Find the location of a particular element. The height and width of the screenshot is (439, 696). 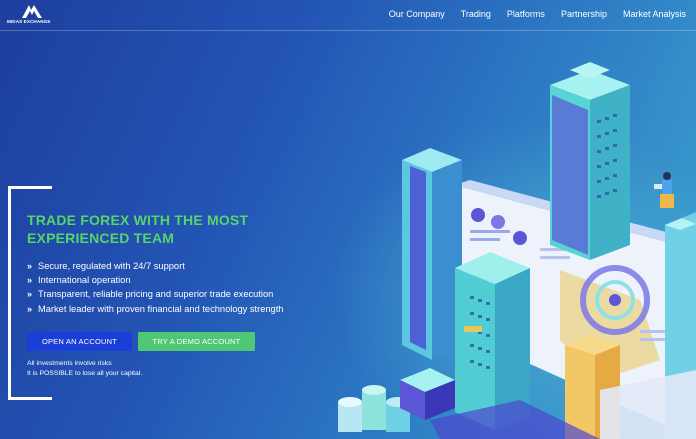

midas-m-logo-icon is located at coordinates (32, 11).